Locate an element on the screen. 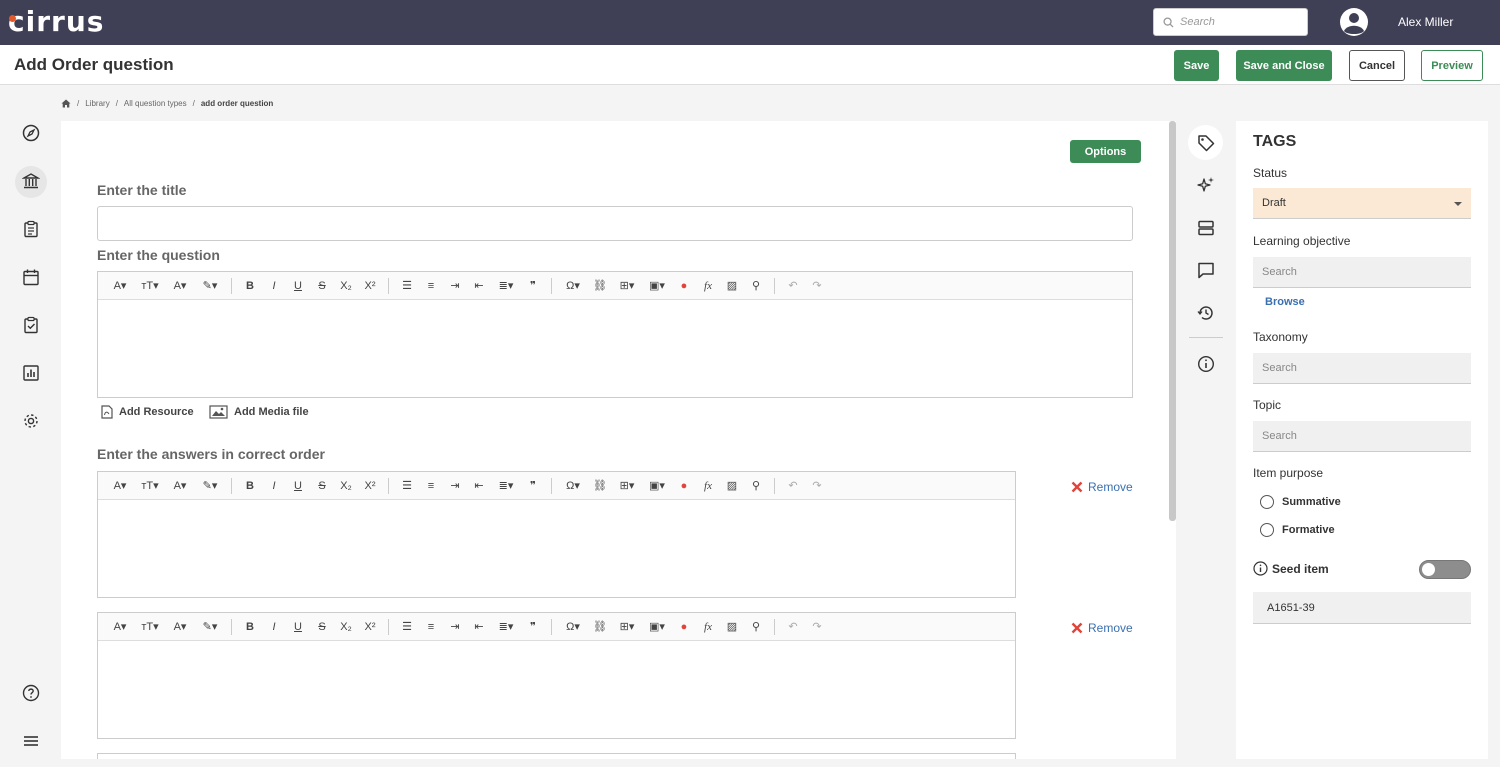  calendar-icon is located at coordinates (31, 277).